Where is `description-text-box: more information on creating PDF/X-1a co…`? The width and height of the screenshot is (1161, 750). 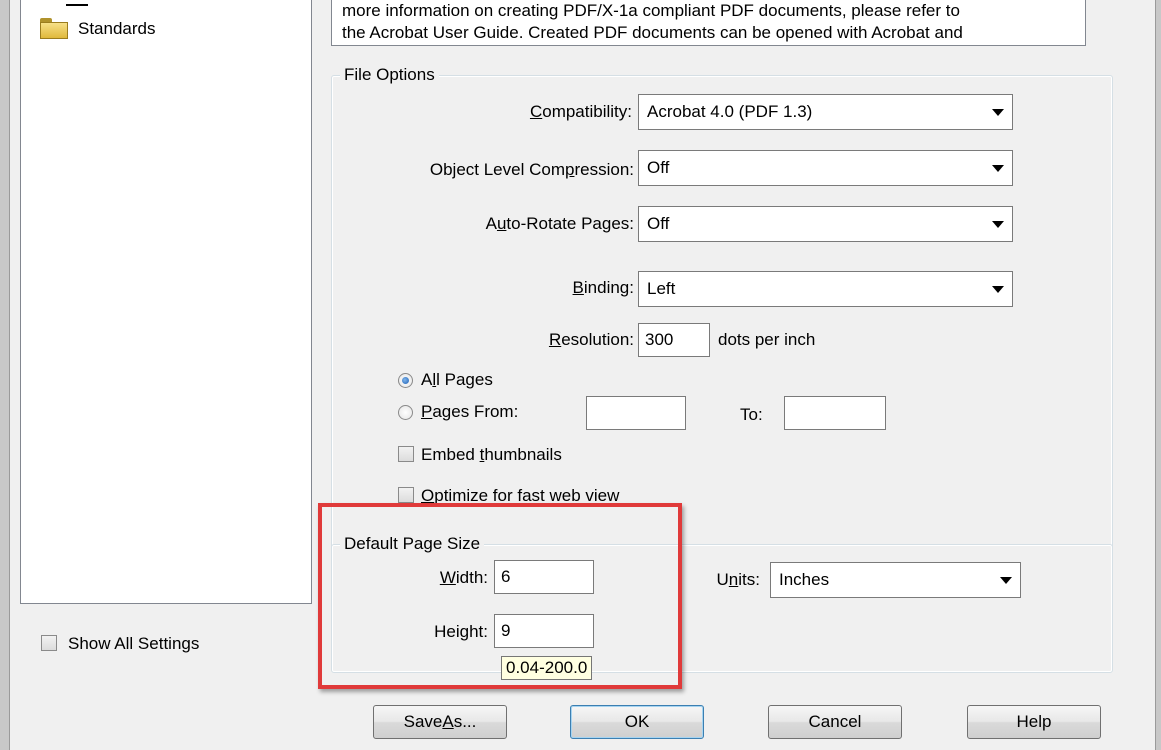 description-text-box: more information on creating PDF/X-1a co… is located at coordinates (708, 23).